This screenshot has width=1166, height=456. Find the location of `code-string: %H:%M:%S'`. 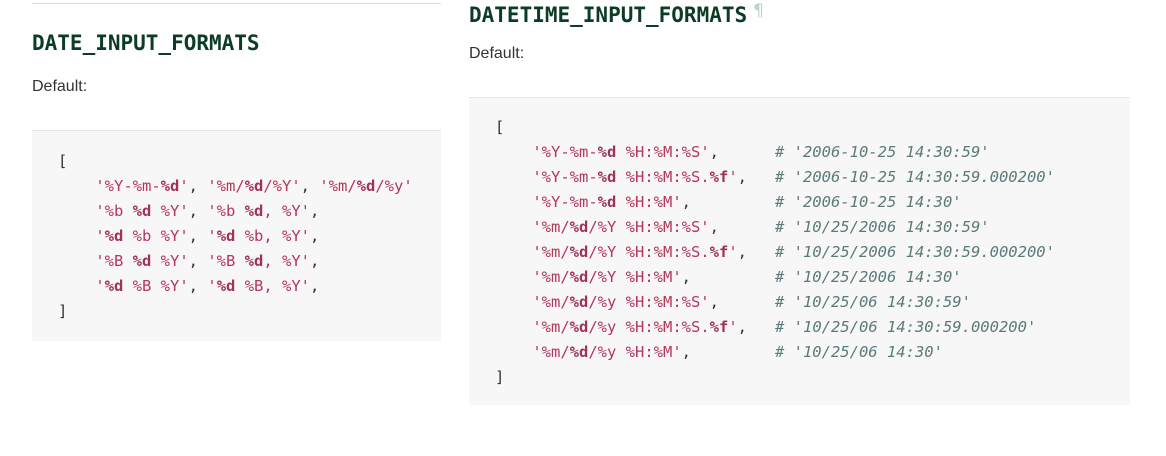

code-string: %H:%M:%S' is located at coordinates (663, 152).